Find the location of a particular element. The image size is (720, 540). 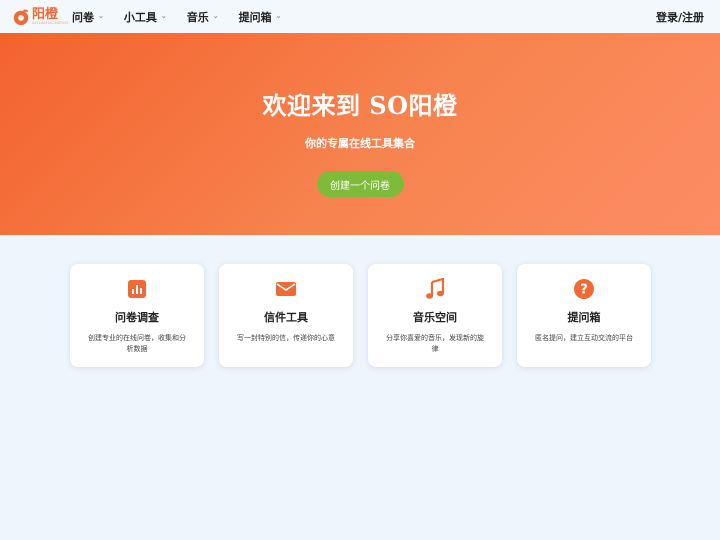

hero-title: 欢迎来到 SO阳橙 is located at coordinates (360, 105).